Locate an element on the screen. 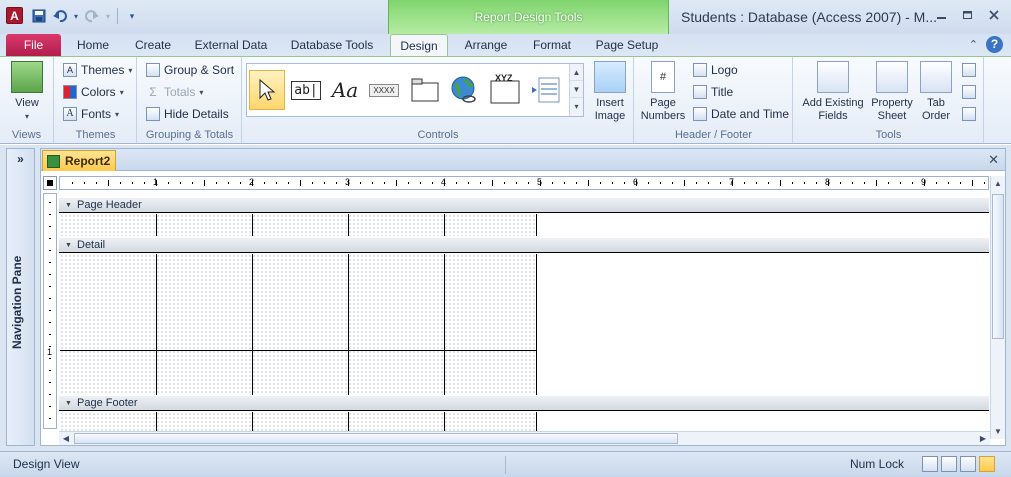 Image resolution: width=1011 pixels, height=477 pixels. insert-image-button: Insert Image is located at coordinates (610, 92).